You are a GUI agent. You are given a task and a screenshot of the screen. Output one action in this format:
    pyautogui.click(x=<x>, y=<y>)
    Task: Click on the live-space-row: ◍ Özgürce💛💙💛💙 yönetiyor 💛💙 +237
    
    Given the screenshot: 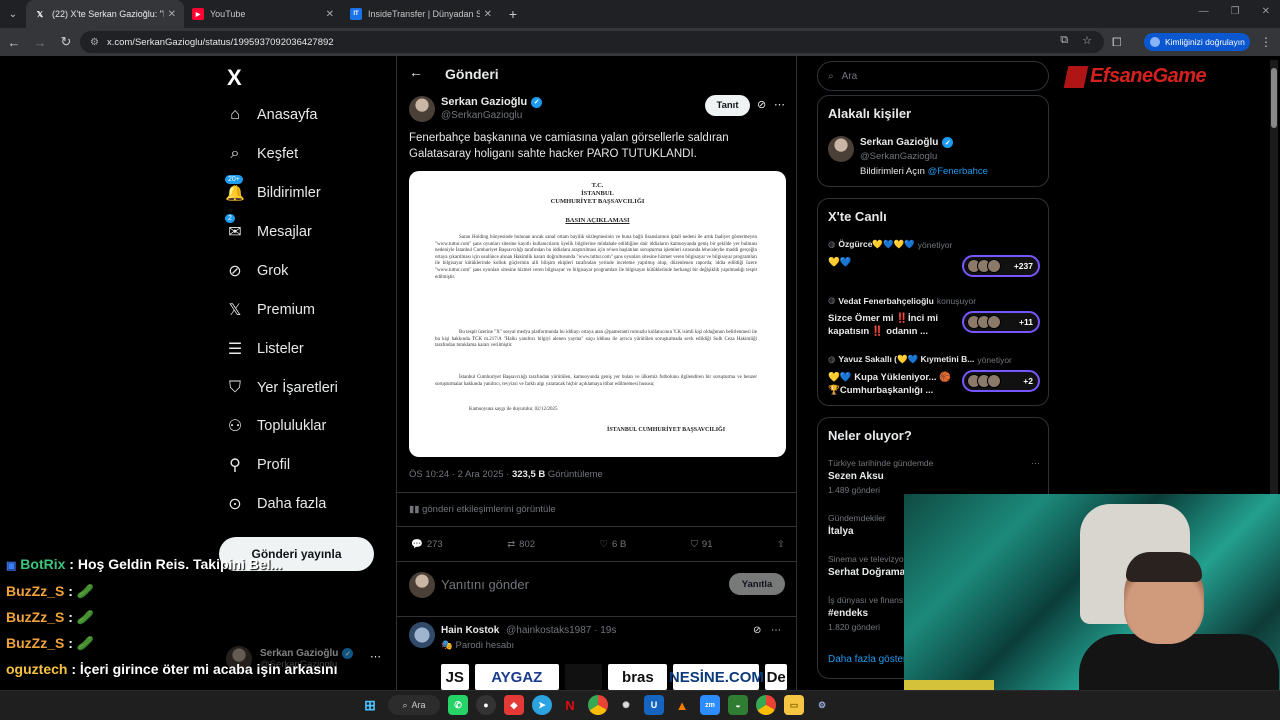 What is the action you would take?
    pyautogui.click(x=934, y=258)
    